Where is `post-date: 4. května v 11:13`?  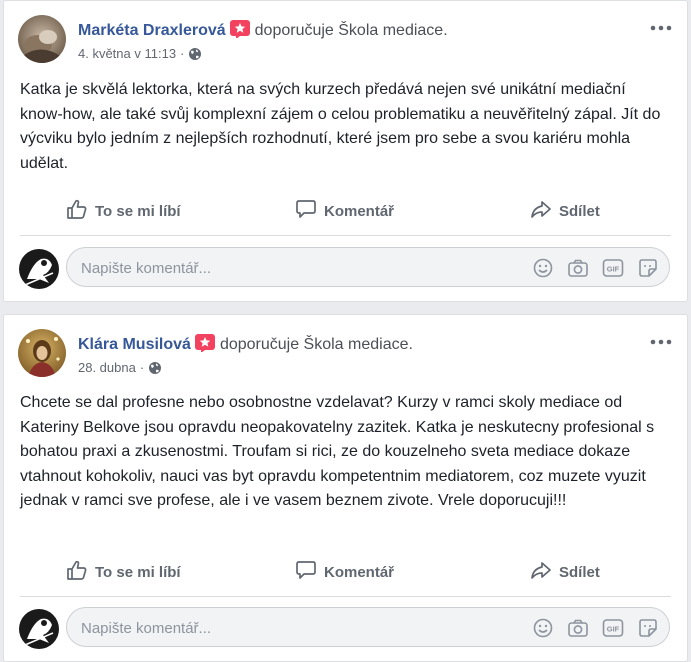
post-date: 4. května v 11:13 is located at coordinates (127, 53).